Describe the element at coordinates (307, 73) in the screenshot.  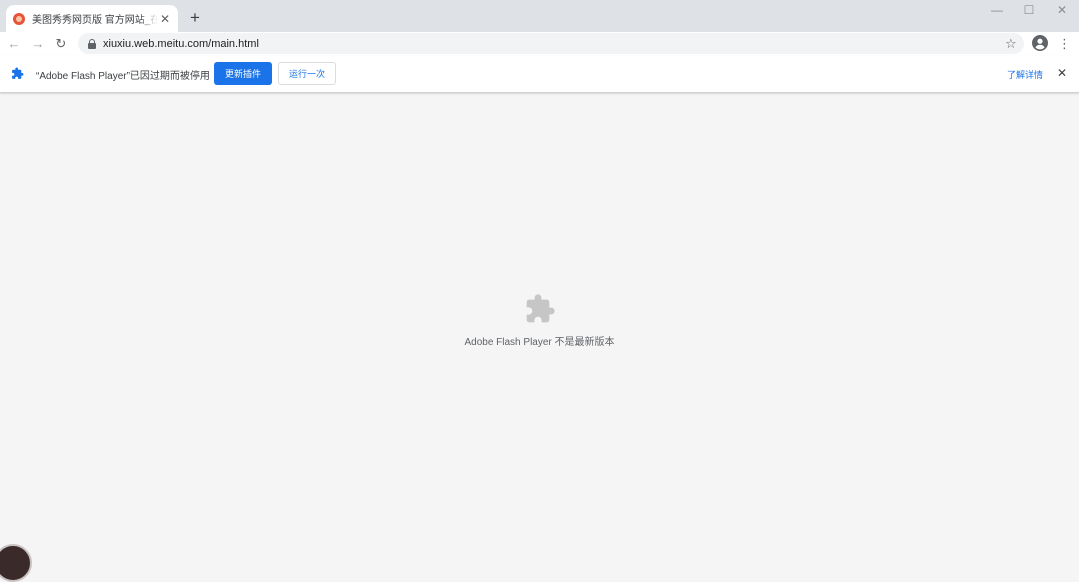
I see `run-once-button: 运行一次` at that location.